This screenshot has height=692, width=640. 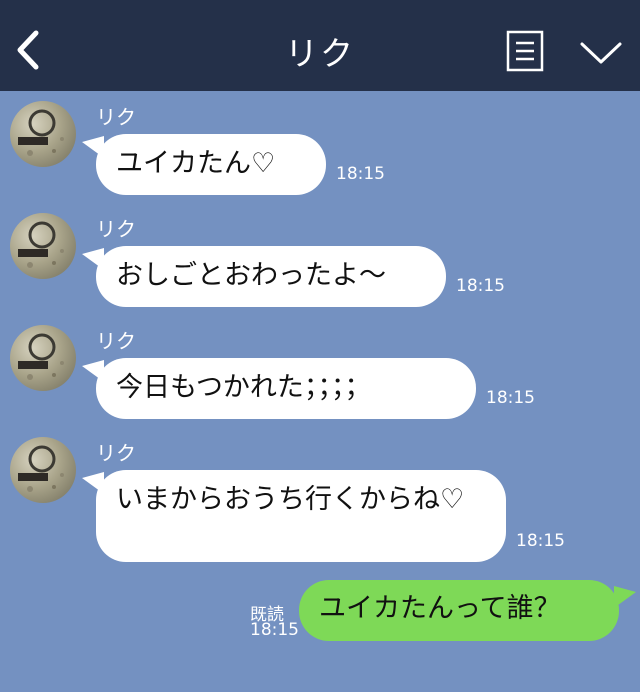 I want to click on collapse-button, so click(x=601, y=53).